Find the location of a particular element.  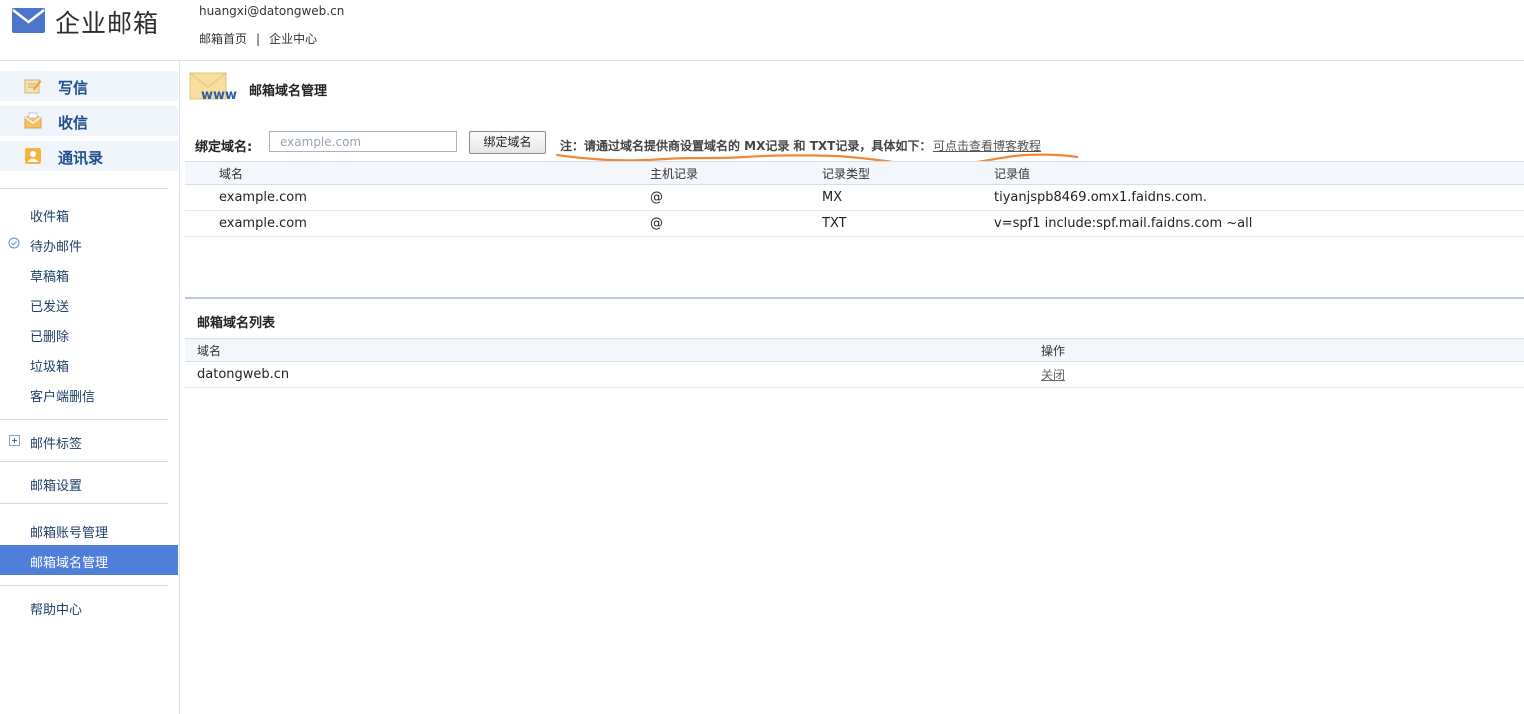

top-nav: 邮箱首页 | 企业中心 is located at coordinates (258, 38).